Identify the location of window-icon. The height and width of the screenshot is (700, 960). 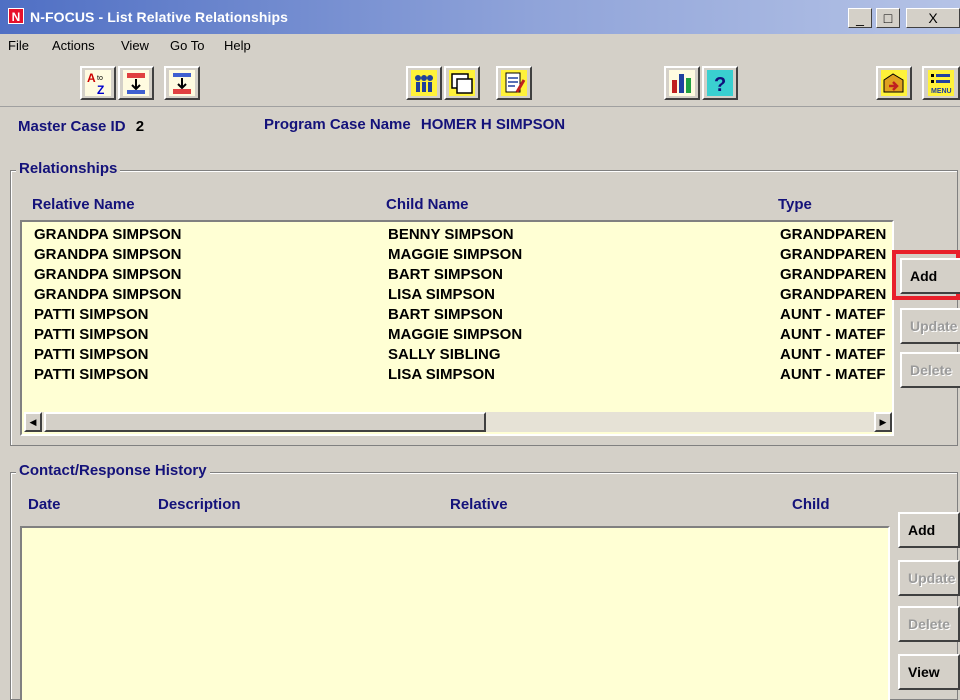
(462, 83).